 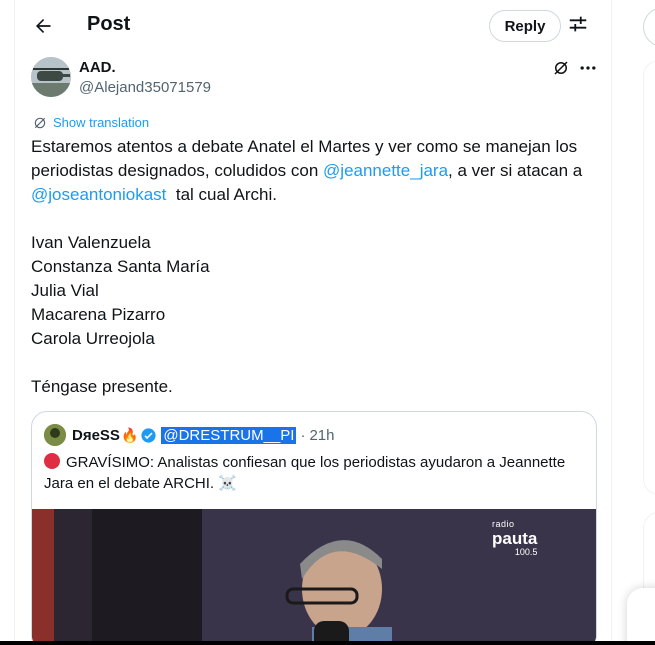 I want to click on post-text-span: tal cual Archi., so click(x=221, y=194).